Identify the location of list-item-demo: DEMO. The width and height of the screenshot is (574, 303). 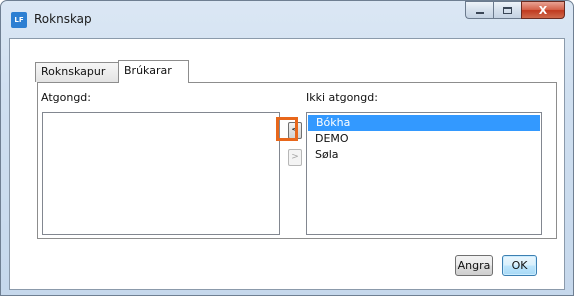
(424, 139).